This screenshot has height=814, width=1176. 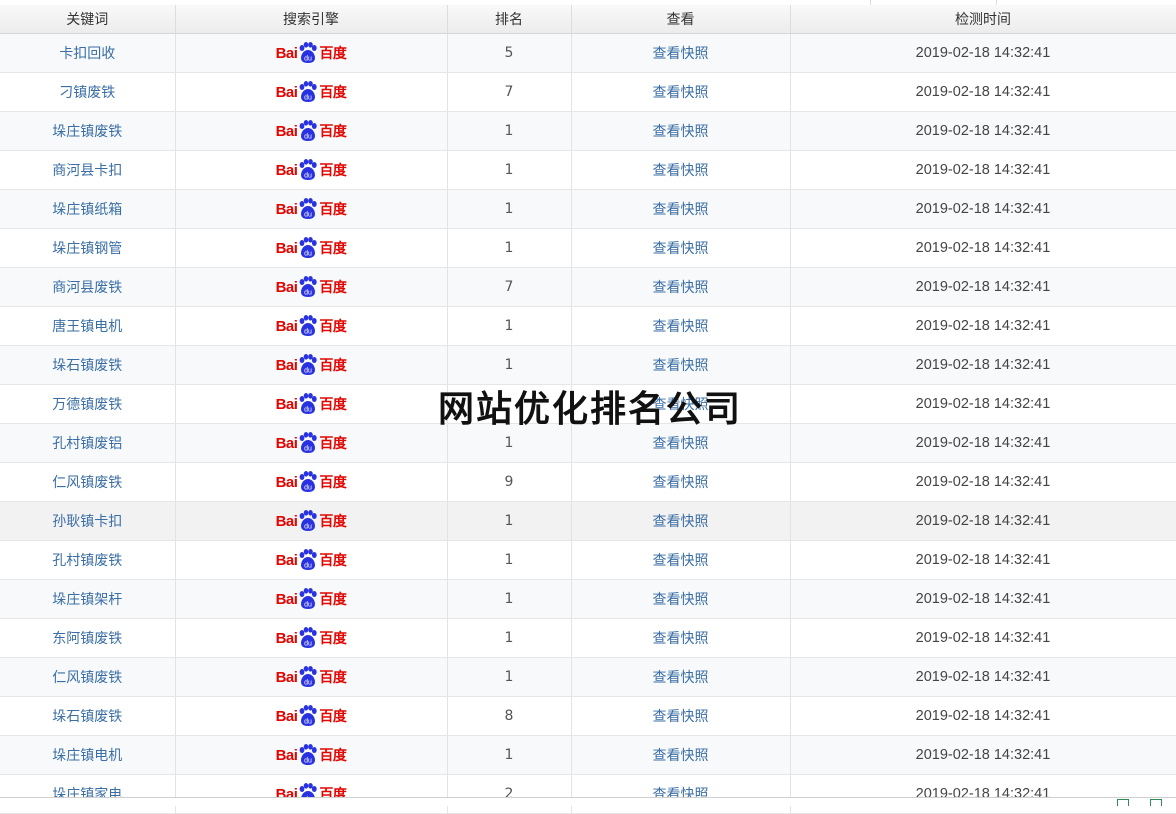 I want to click on table-row: 孙耿镇卡扣 Bai du 百度 1 查看快照 2019-02-18 14:32:41, so click(x=588, y=521).